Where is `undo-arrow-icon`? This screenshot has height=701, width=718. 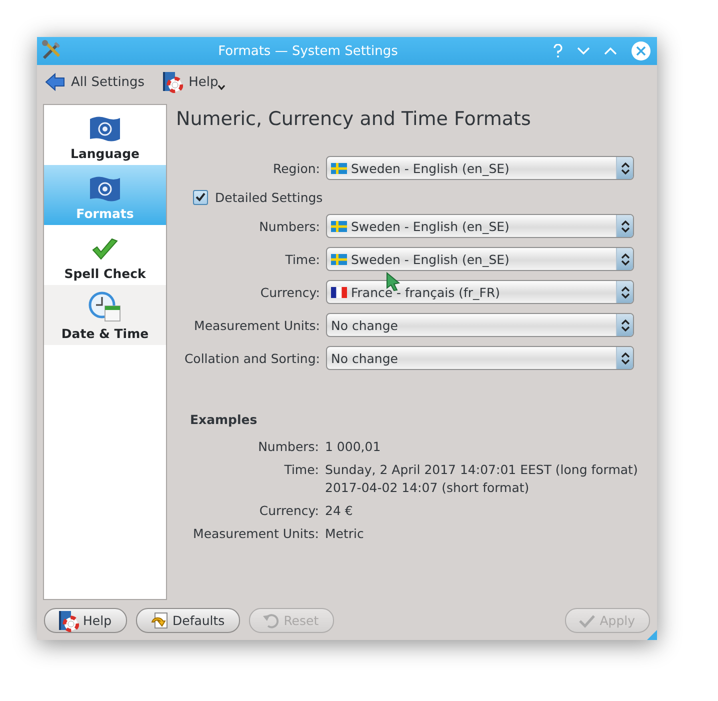
undo-arrow-icon is located at coordinates (158, 621).